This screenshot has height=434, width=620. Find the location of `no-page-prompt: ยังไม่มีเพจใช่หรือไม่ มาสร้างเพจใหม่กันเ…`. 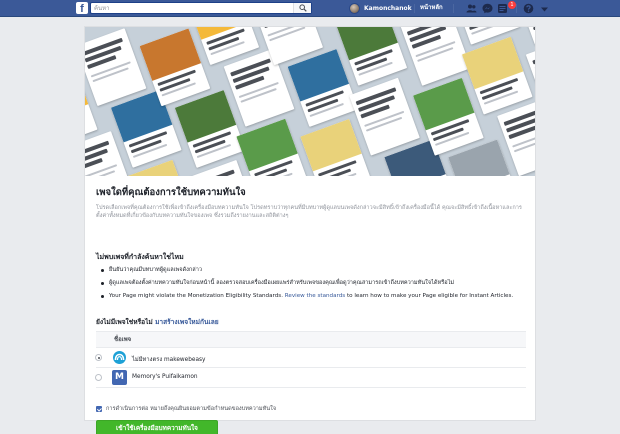

no-page-prompt: ยังไม่มีเพจใช่หรือไม่ มาสร้างเพจใหม่กันเ… is located at coordinates (157, 321).